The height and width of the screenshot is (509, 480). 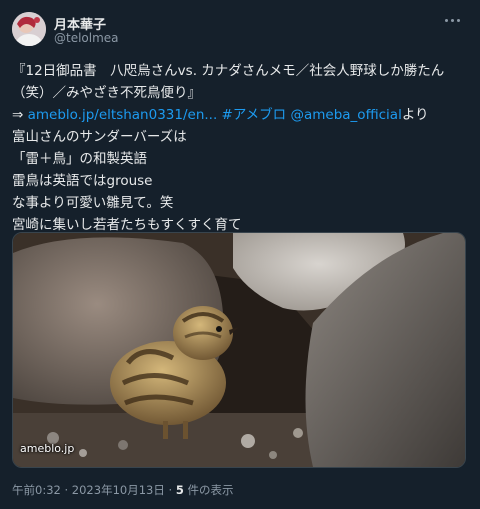 I want to click on media-source-label: ameblo.jp, so click(x=47, y=448).